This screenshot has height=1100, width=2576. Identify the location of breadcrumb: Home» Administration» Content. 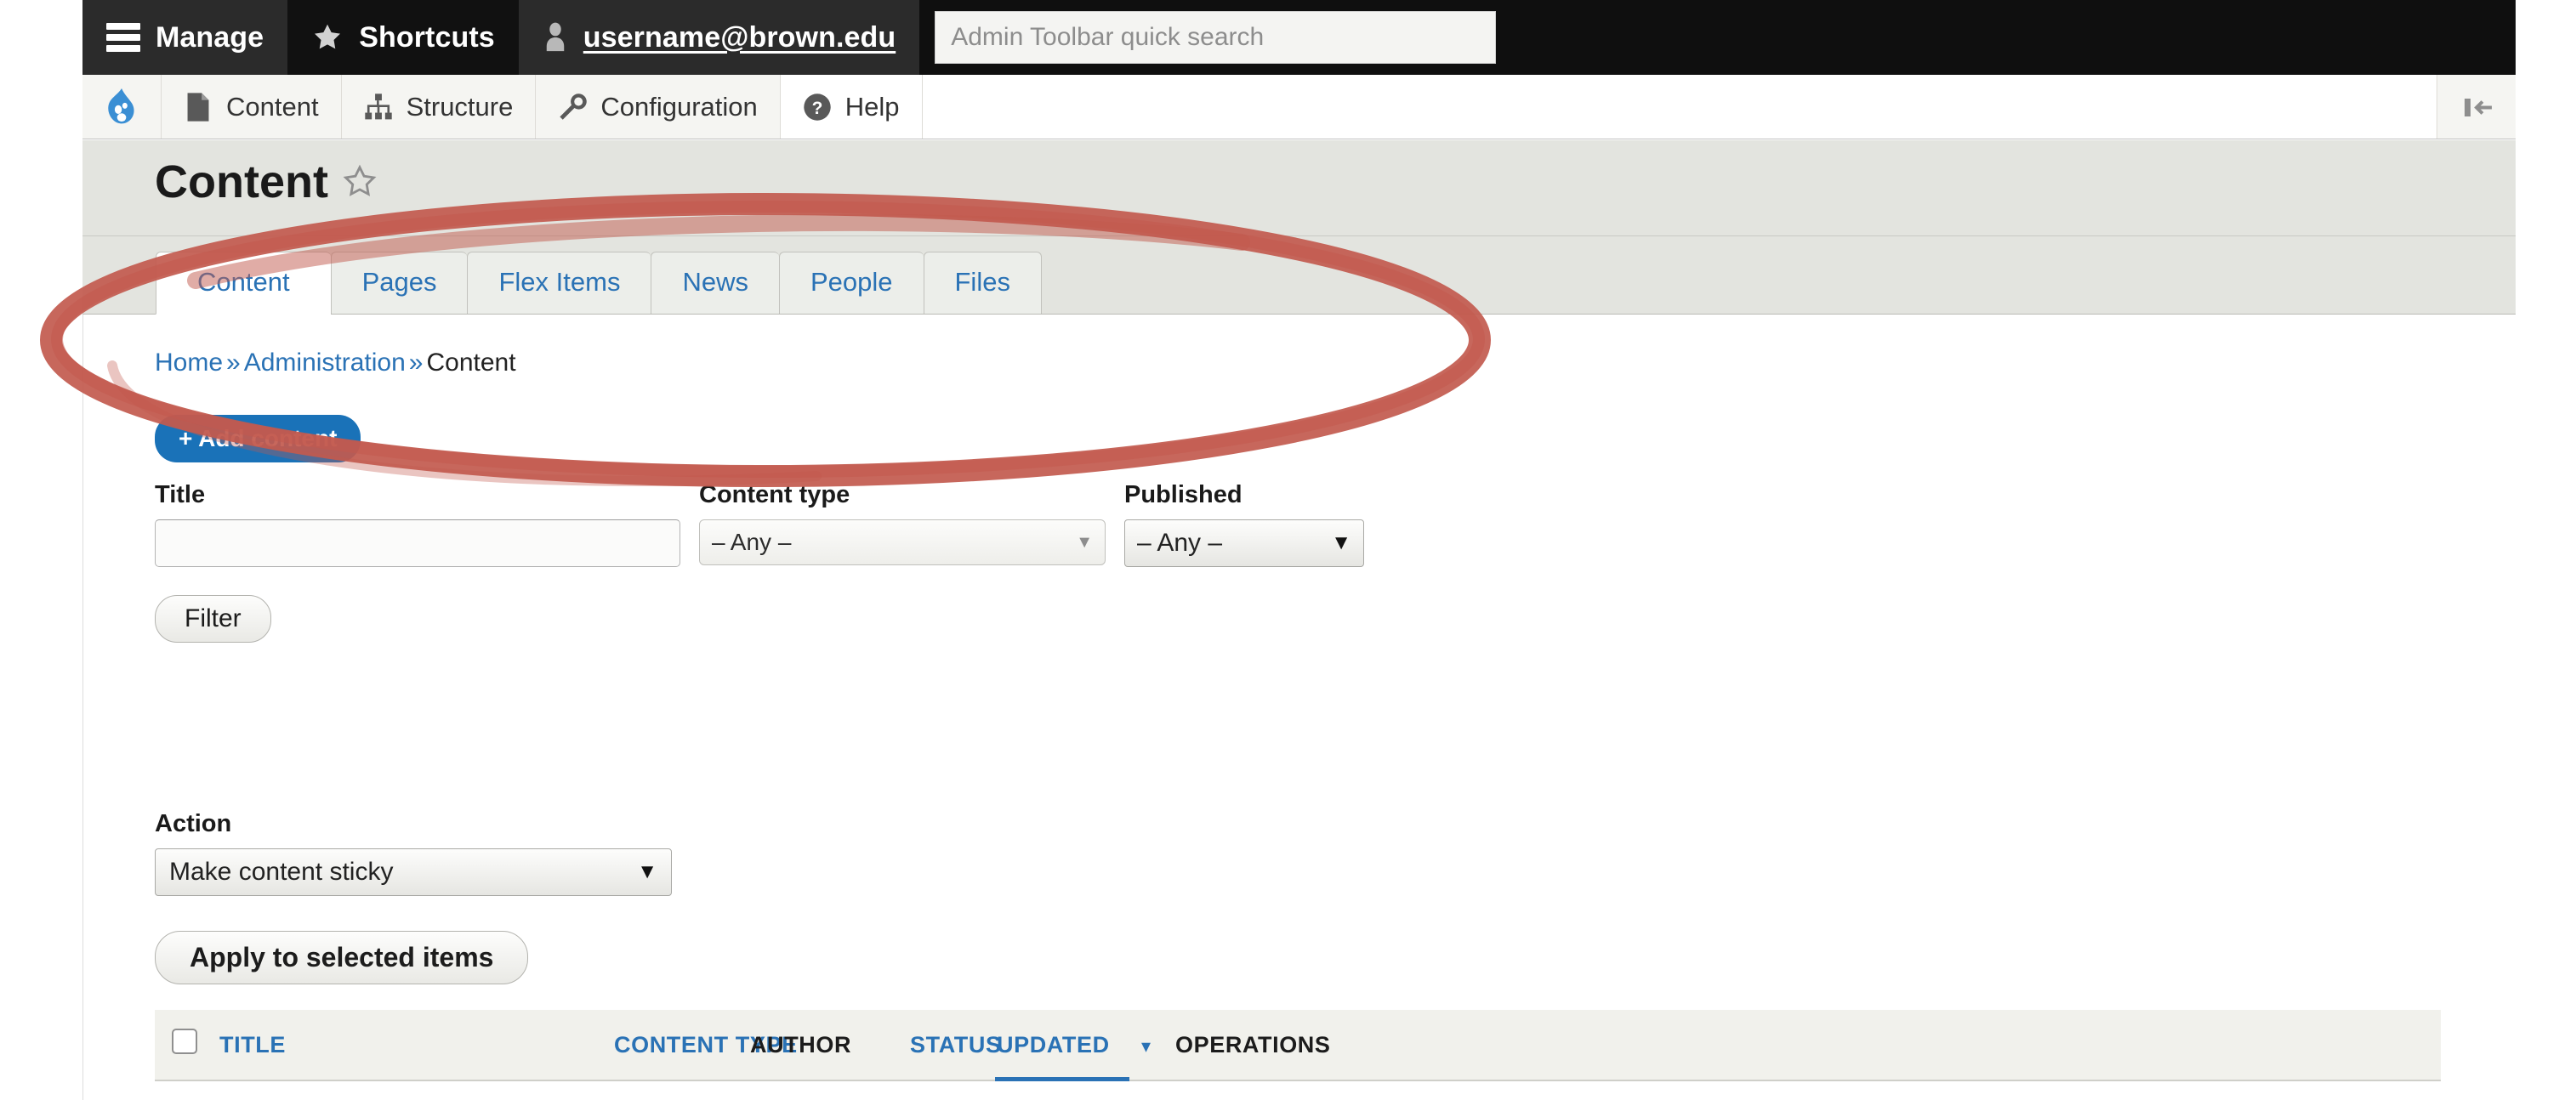
(335, 363).